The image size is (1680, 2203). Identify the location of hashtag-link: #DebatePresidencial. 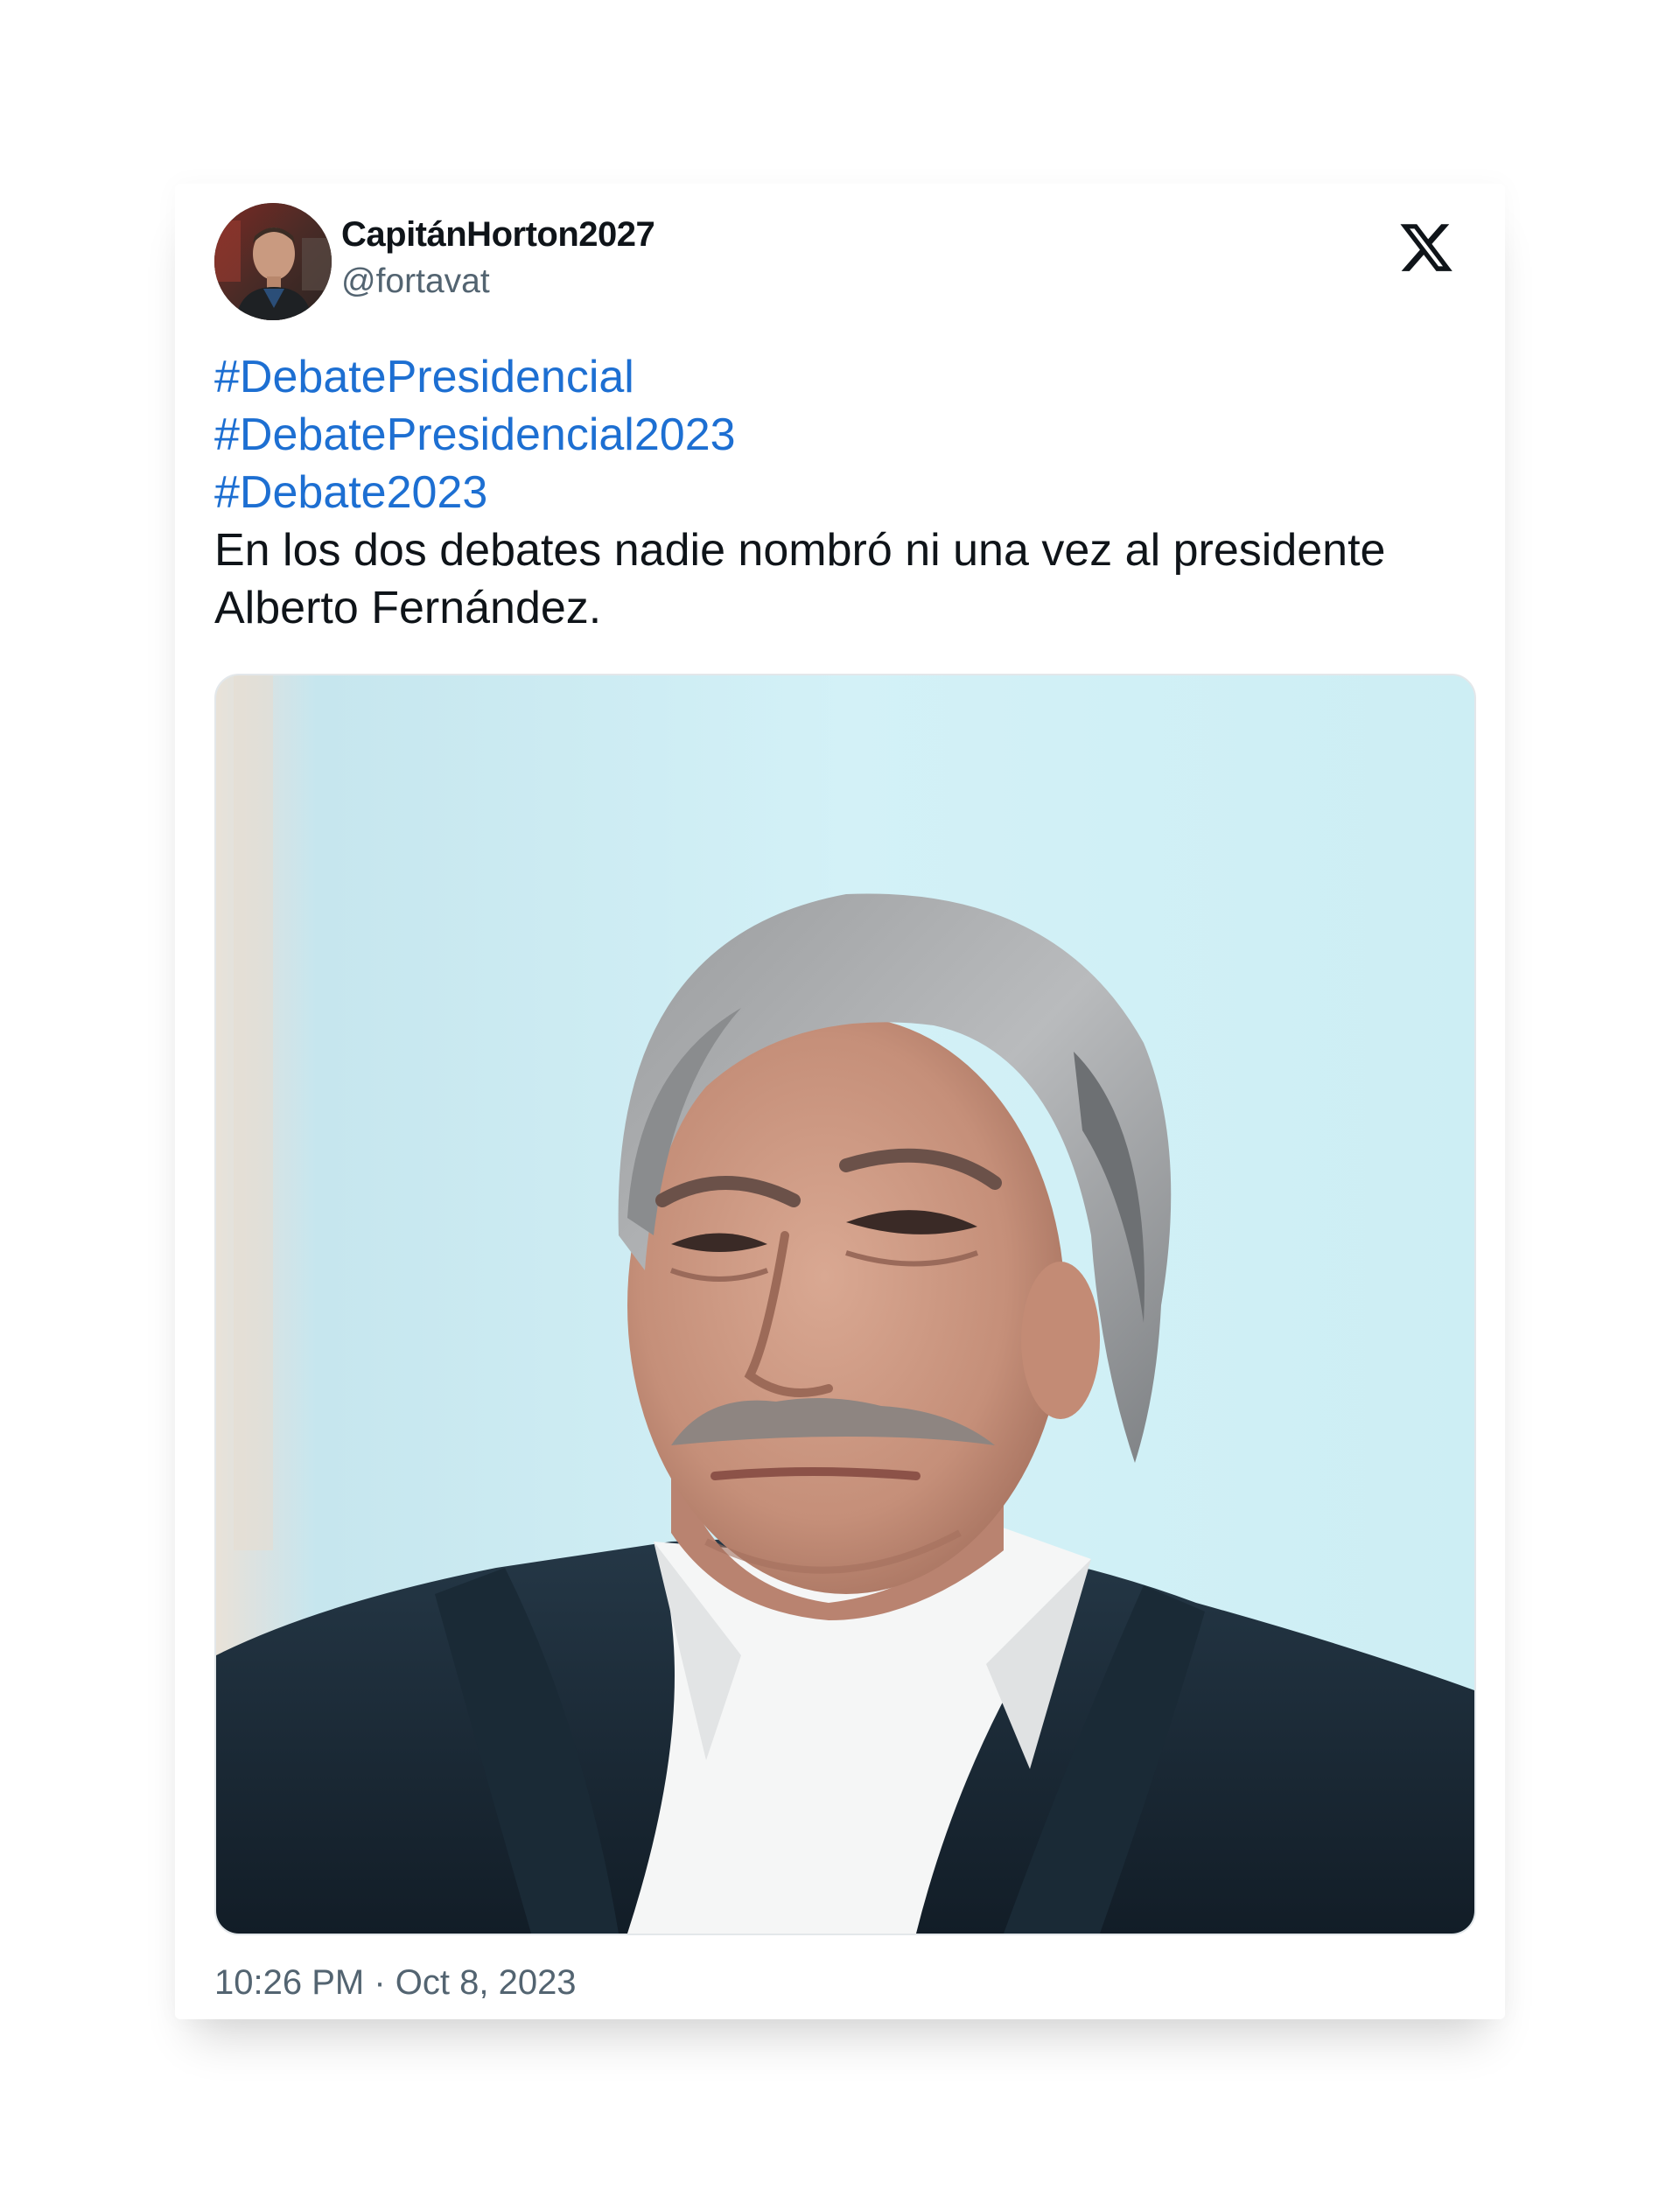
(844, 377).